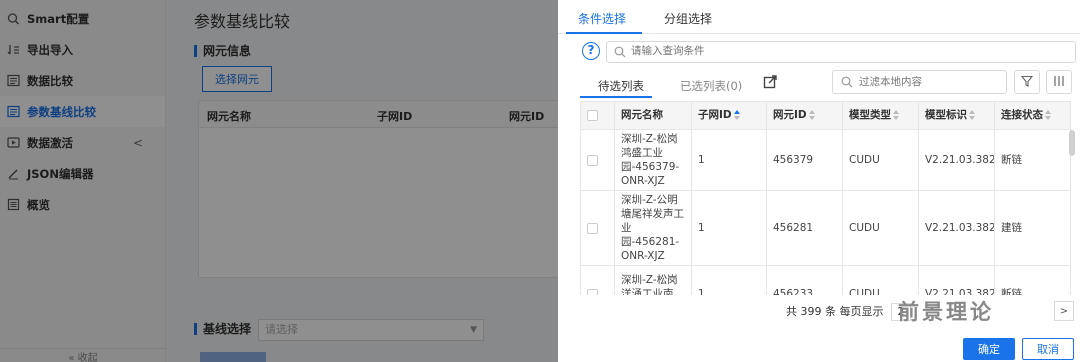 Image resolution: width=1080 pixels, height=362 pixels. I want to click on tab-selected-list: 已选列表(0), so click(711, 86).